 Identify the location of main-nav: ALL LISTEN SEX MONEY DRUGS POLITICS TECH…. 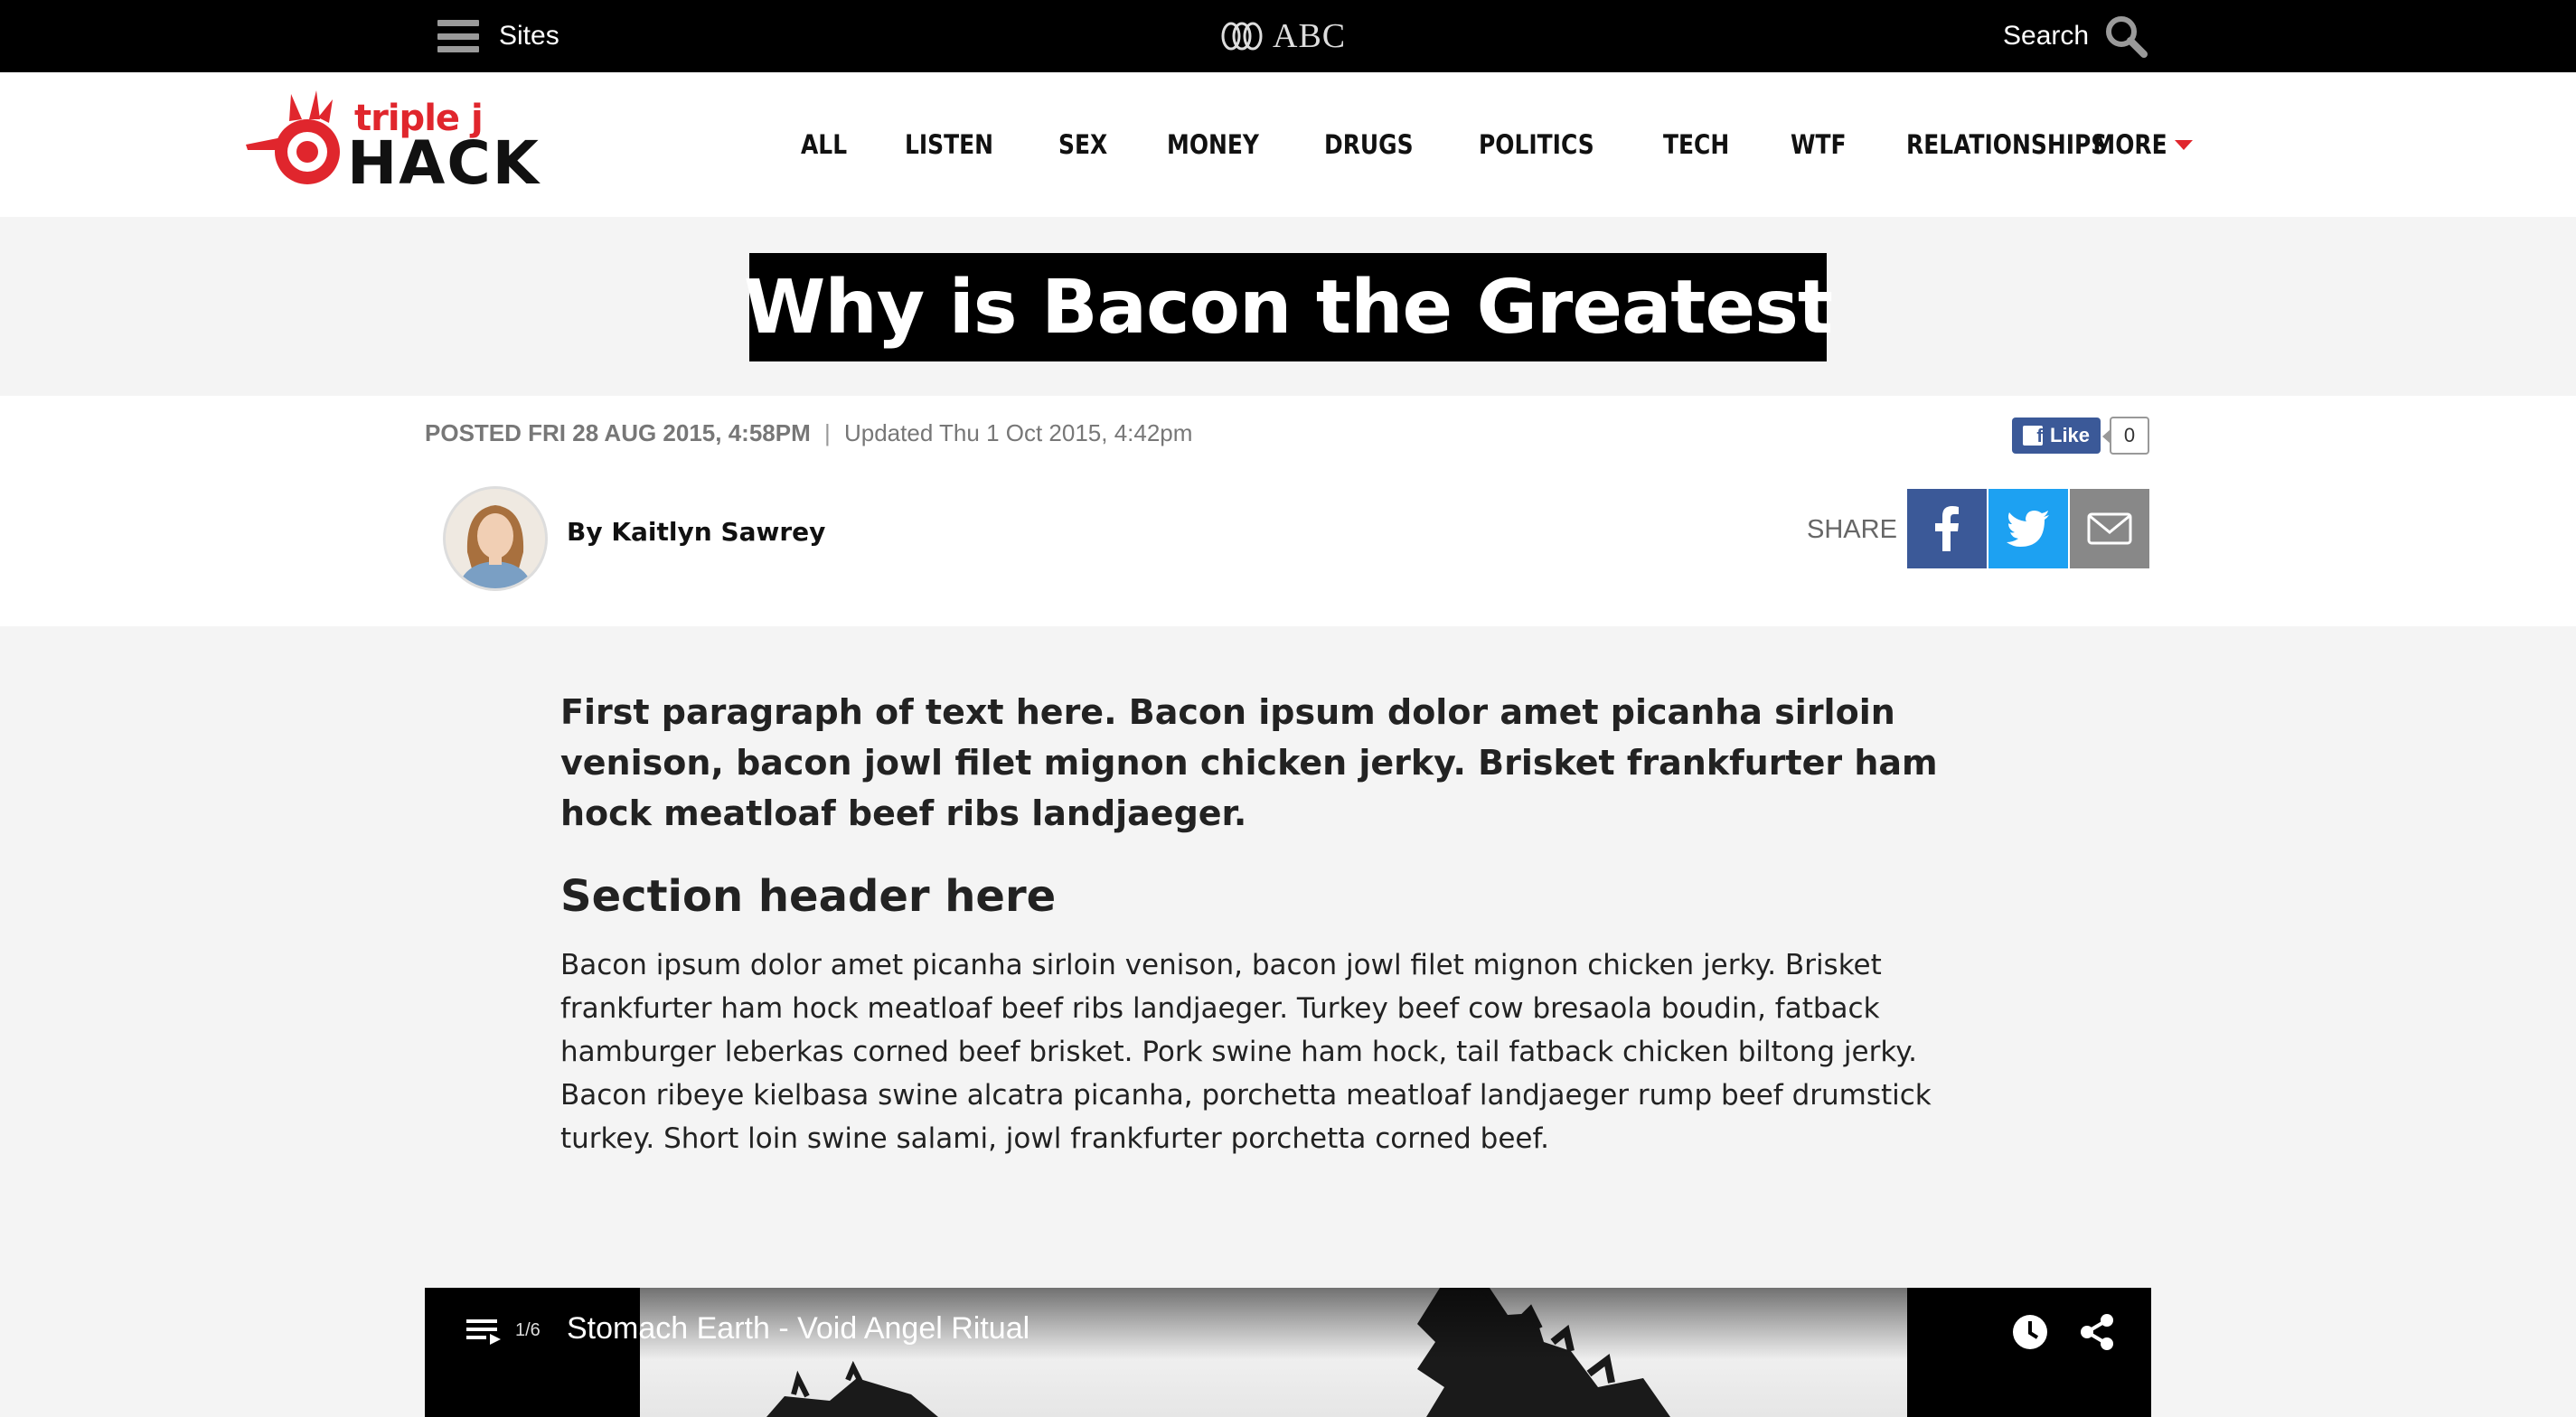
(1496, 144).